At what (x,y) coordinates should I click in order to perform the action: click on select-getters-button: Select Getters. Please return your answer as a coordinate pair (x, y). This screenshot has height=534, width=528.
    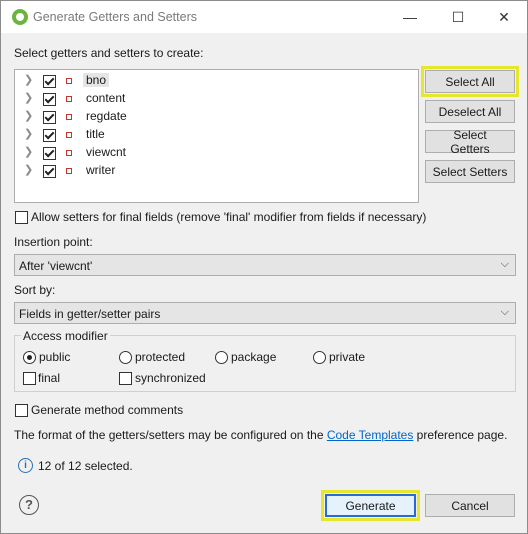
    Looking at the image, I should click on (470, 142).